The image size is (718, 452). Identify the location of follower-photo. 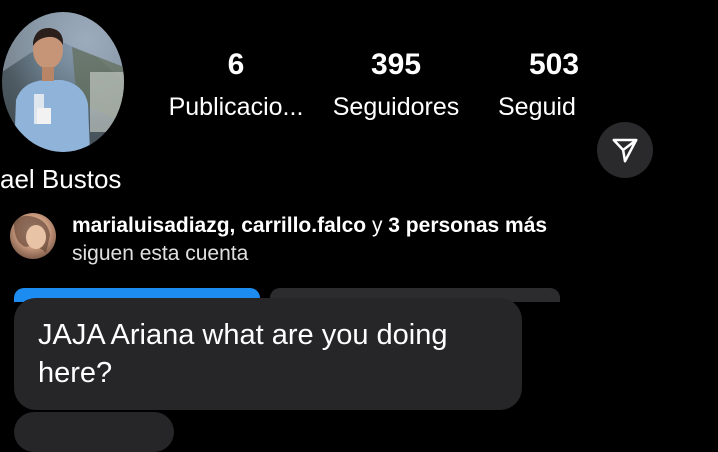
(32, 234).